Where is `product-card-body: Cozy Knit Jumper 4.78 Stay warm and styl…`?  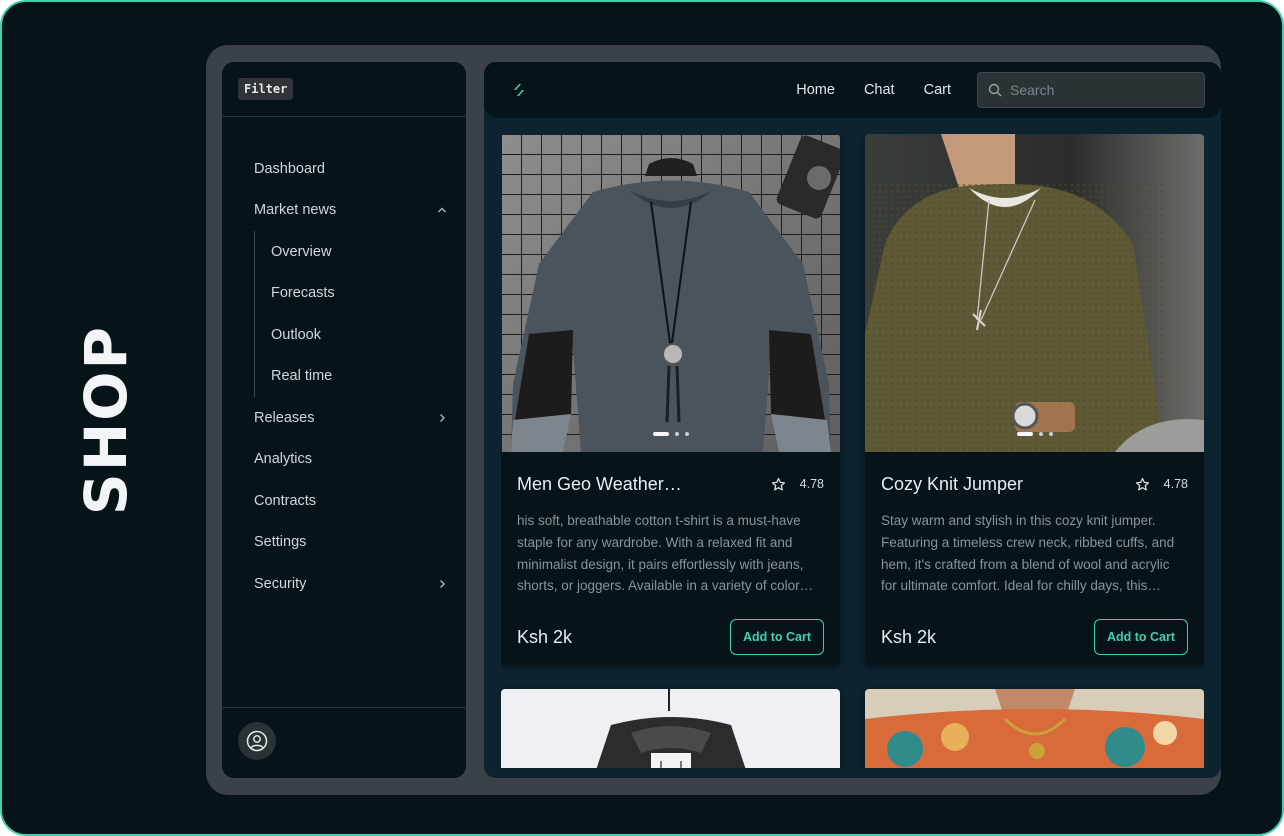
product-card-body: Cozy Knit Jumper 4.78 Stay warm and styl… is located at coordinates (1034, 553).